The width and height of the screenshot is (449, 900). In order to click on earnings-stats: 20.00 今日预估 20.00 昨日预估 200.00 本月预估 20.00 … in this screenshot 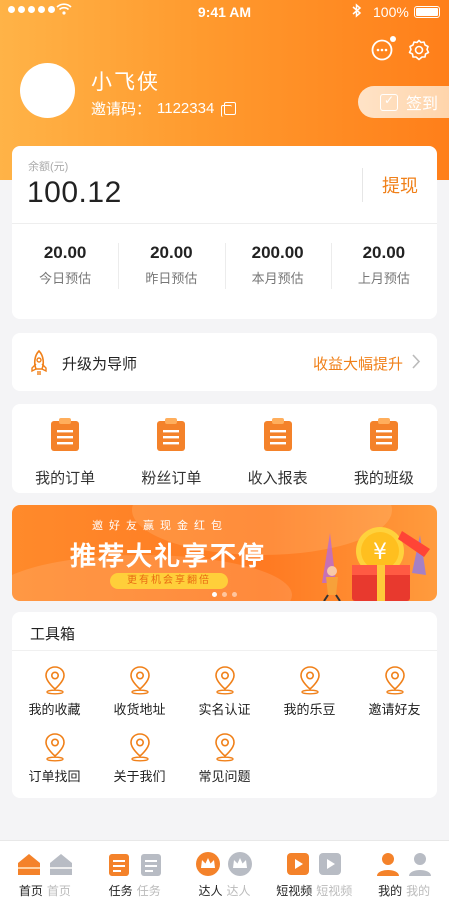, I will do `click(224, 266)`.